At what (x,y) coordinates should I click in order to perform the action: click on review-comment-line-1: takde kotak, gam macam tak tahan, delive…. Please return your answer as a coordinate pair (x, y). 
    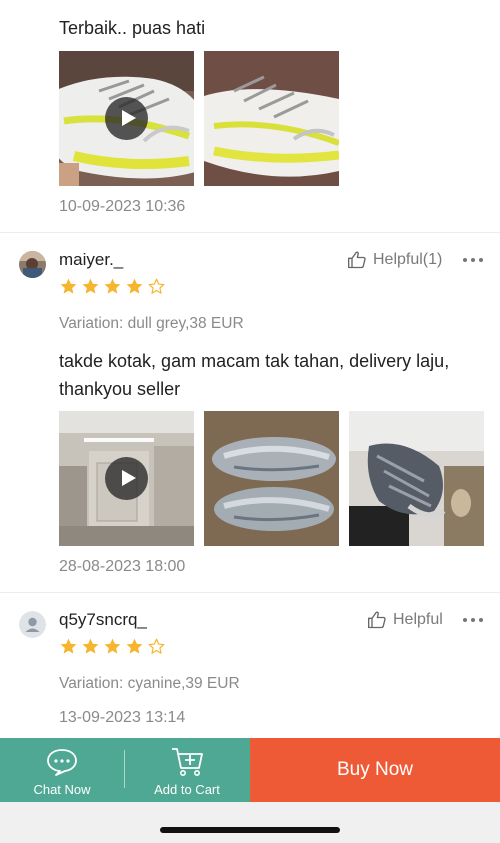
    Looking at the image, I should click on (254, 361).